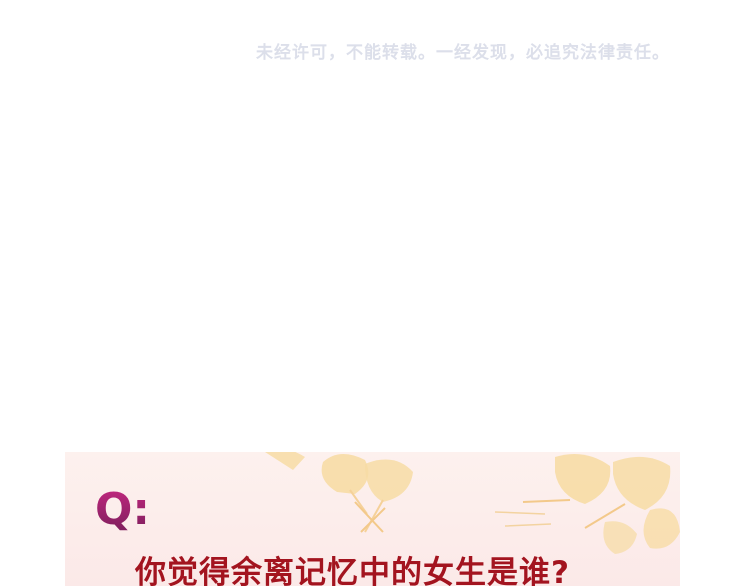 Image resolution: width=750 pixels, height=586 pixels. Describe the element at coordinates (122, 509) in the screenshot. I see `question-marker: Q:` at that location.